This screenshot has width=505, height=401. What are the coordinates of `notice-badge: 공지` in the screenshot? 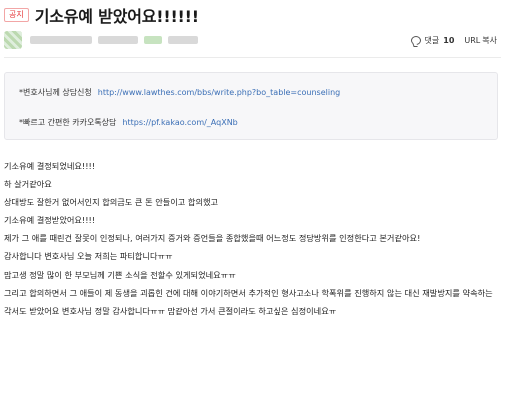 It's located at (16, 15).